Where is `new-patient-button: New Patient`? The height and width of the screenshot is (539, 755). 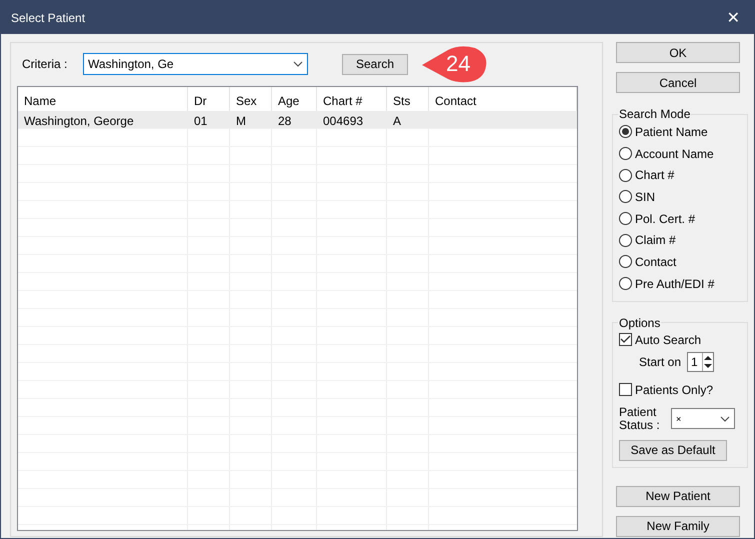 new-patient-button: New Patient is located at coordinates (678, 496).